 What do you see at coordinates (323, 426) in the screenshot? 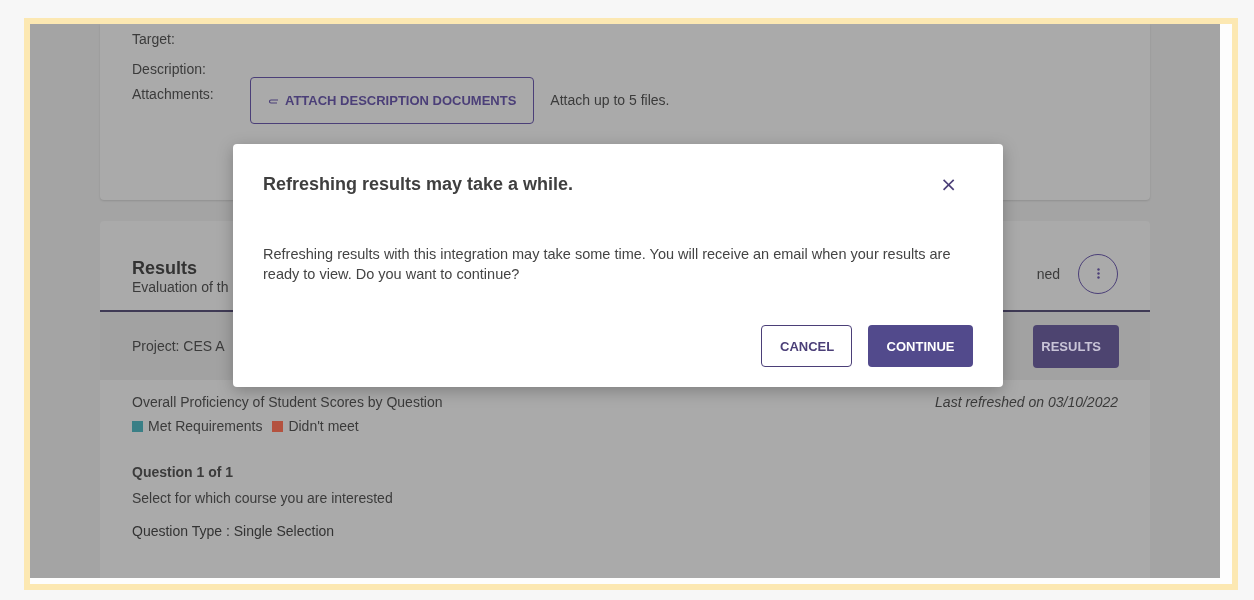
I see `legend-label: Didn't meet` at bounding box center [323, 426].